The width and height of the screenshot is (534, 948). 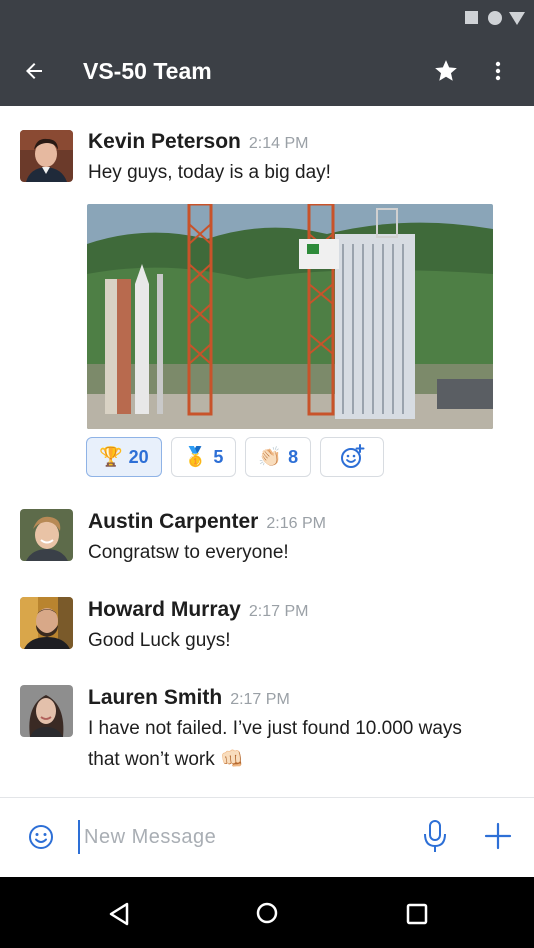 I want to click on smiley-icon, so click(x=41, y=837).